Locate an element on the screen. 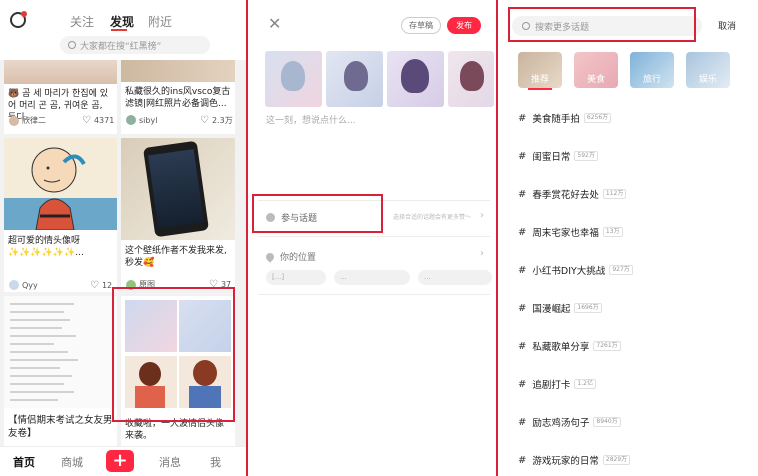  topic-name: 私藏歌单分享 is located at coordinates (561, 347).